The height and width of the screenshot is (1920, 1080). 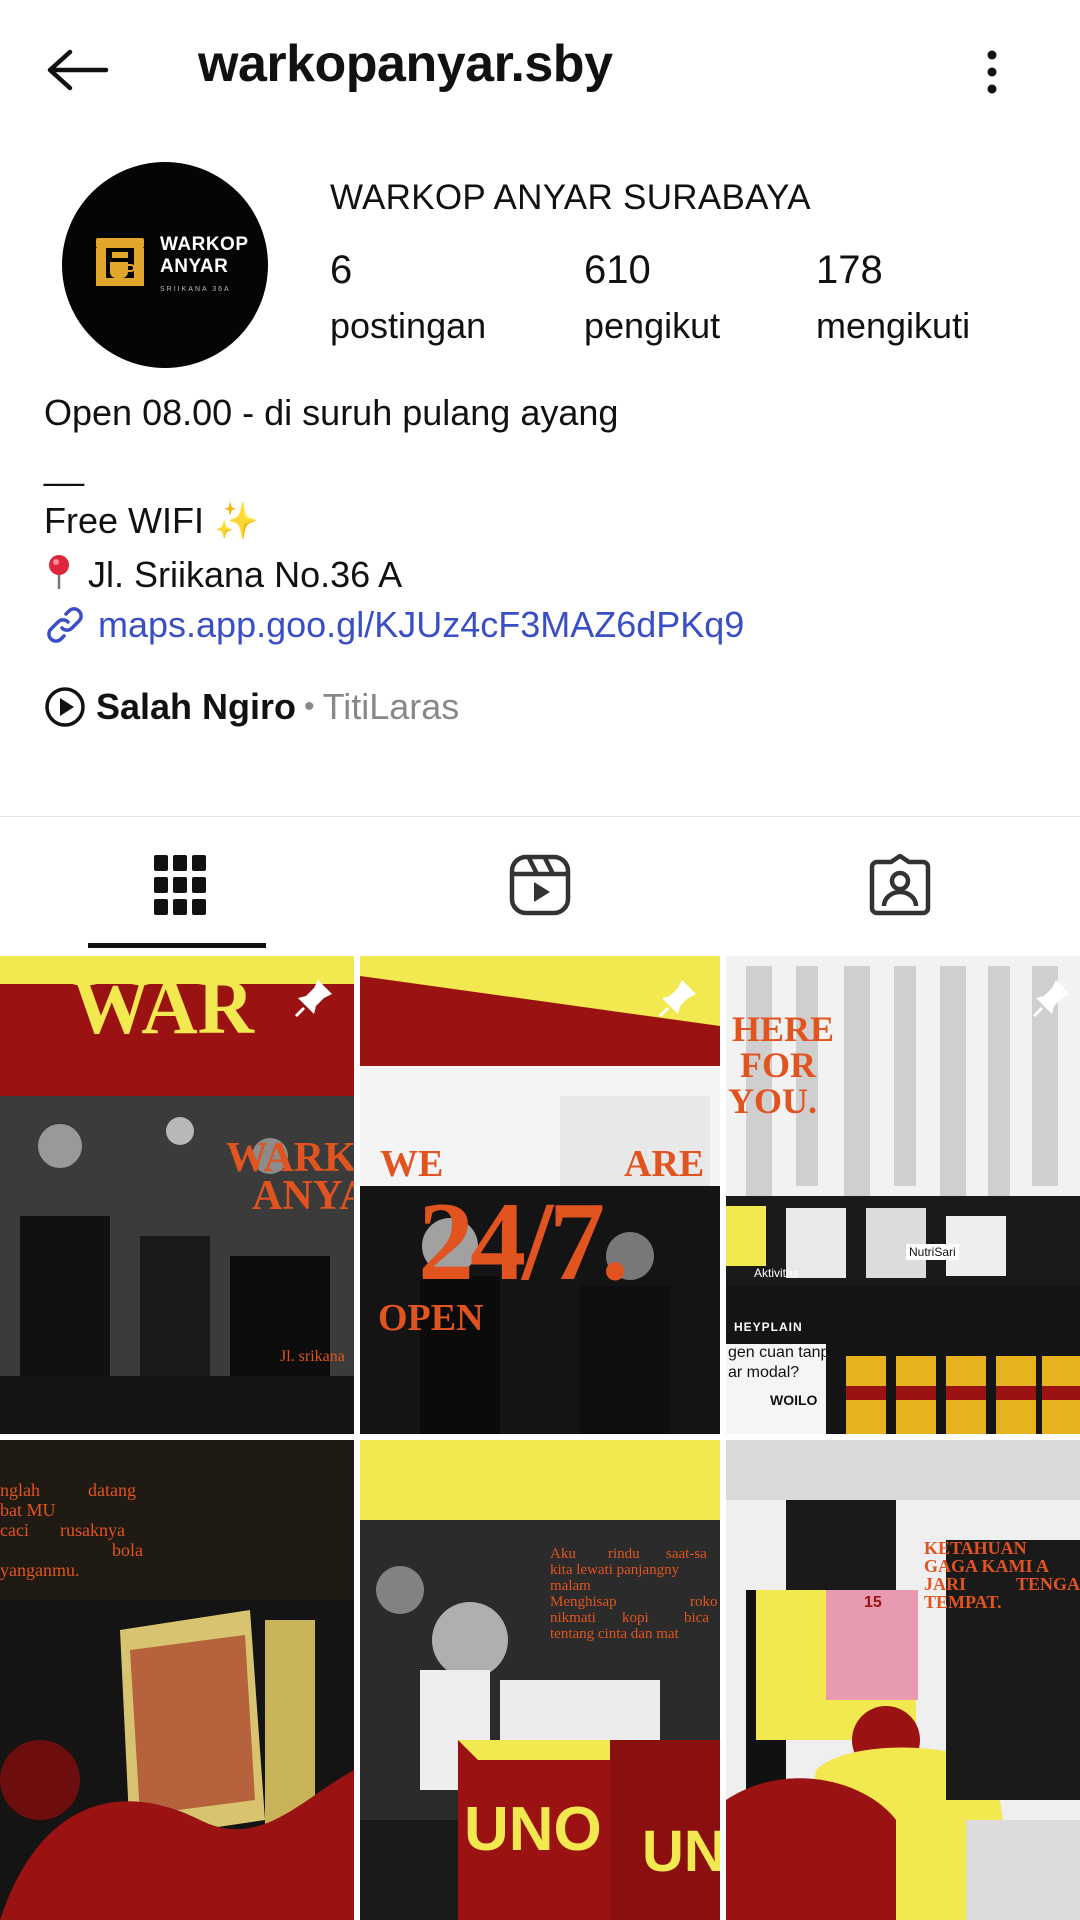 What do you see at coordinates (615, 1570) in the screenshot?
I see `post-text: kita lewati panjangny` at bounding box center [615, 1570].